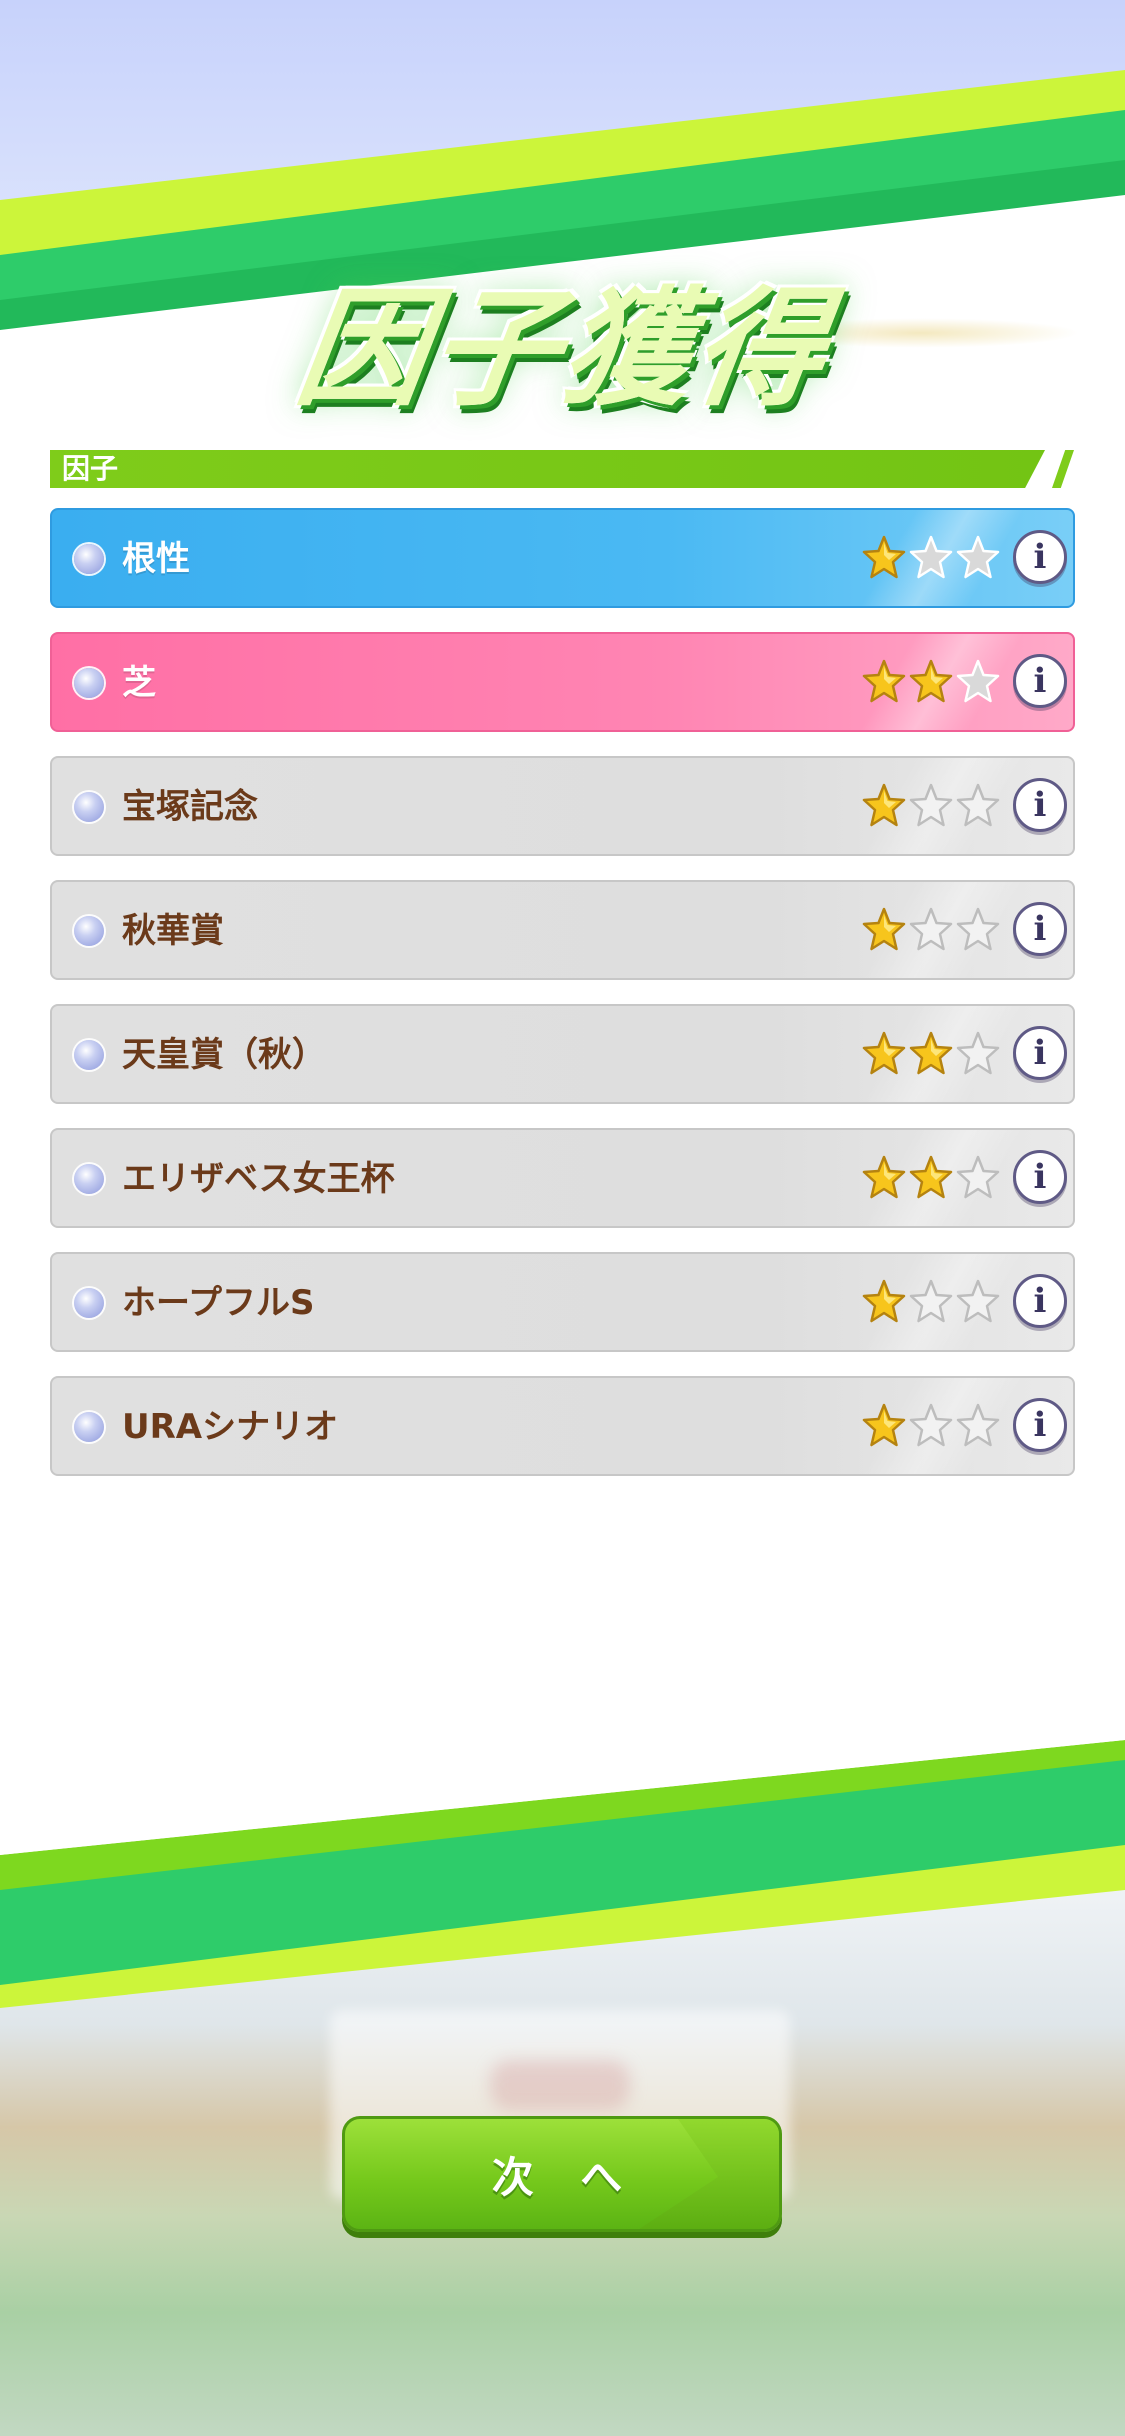  Describe the element at coordinates (562, 1302) in the screenshot. I see `factor-row: ホープフルS i` at that location.